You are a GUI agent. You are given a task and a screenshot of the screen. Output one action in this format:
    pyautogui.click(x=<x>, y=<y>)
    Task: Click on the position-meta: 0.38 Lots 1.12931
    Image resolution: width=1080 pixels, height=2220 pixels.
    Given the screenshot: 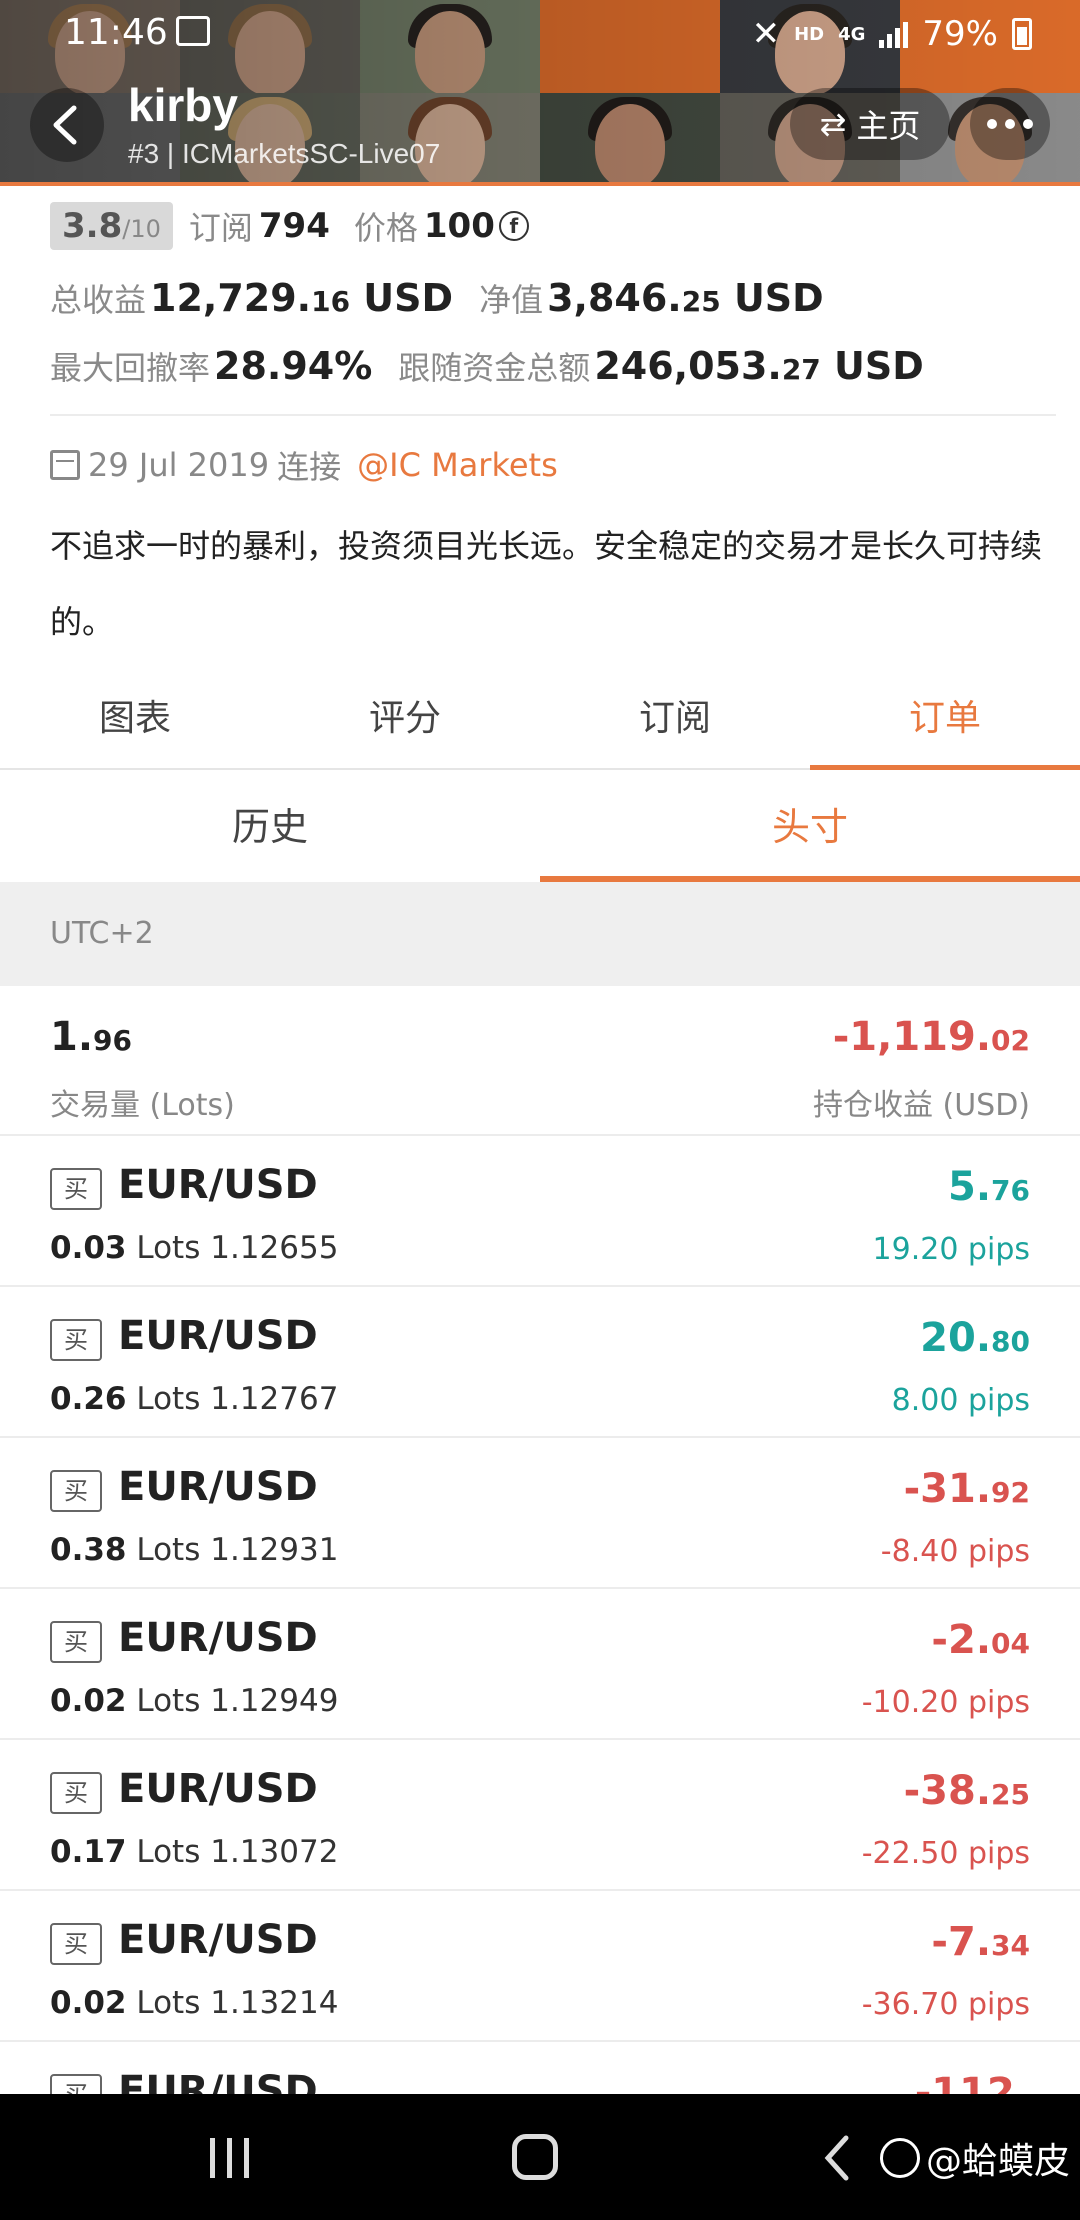 What is the action you would take?
    pyautogui.click(x=194, y=1550)
    